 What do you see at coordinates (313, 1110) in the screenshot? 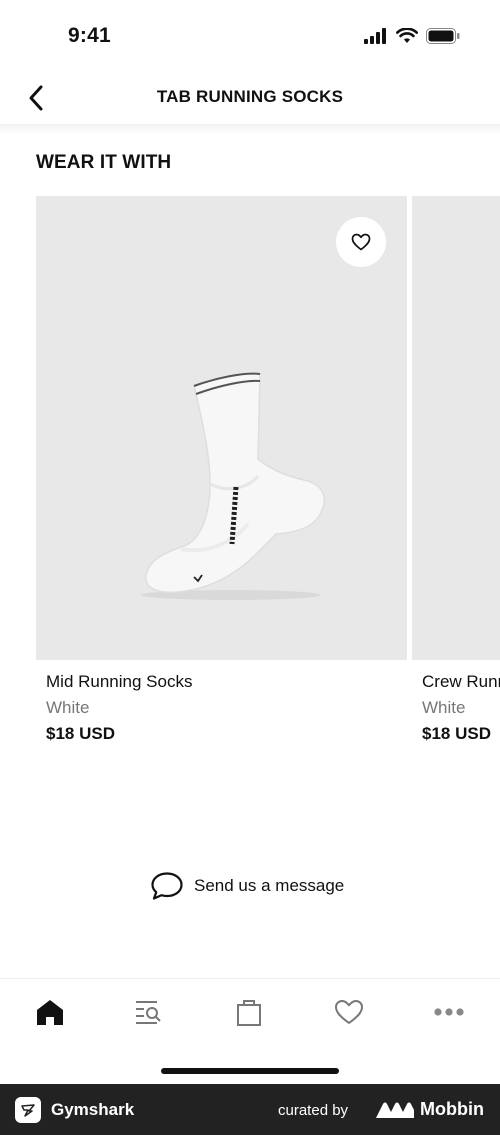
I see `footer-curated-by: curated by` at bounding box center [313, 1110].